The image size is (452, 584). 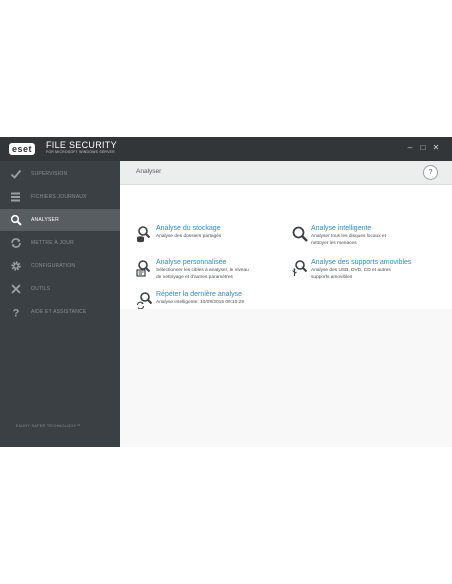 What do you see at coordinates (49, 174) in the screenshot?
I see `sidebar-item-label: SUPERVISION` at bounding box center [49, 174].